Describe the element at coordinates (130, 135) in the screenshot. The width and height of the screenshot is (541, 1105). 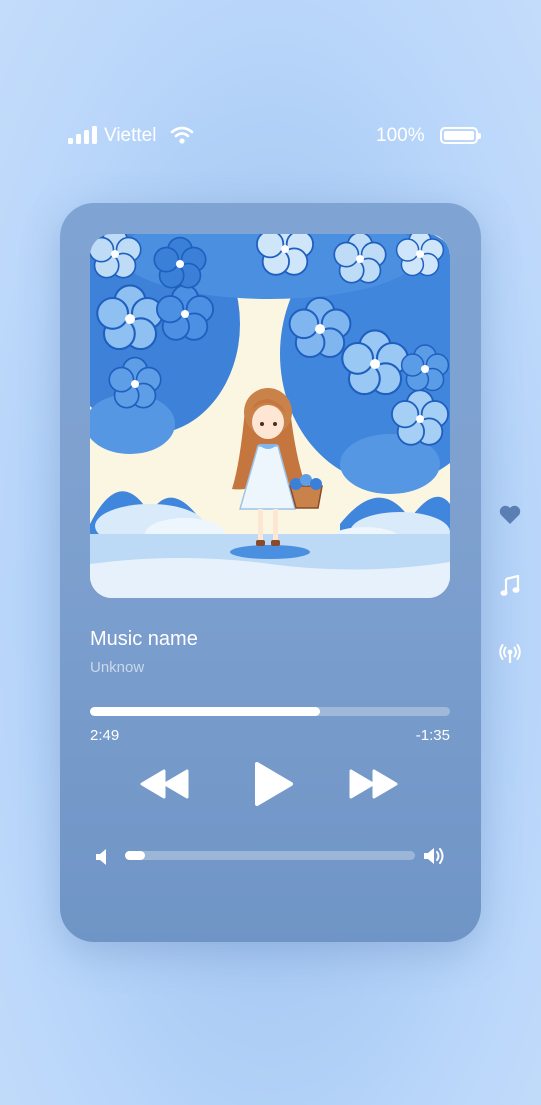
I see `carrier-name: Viettel` at that location.